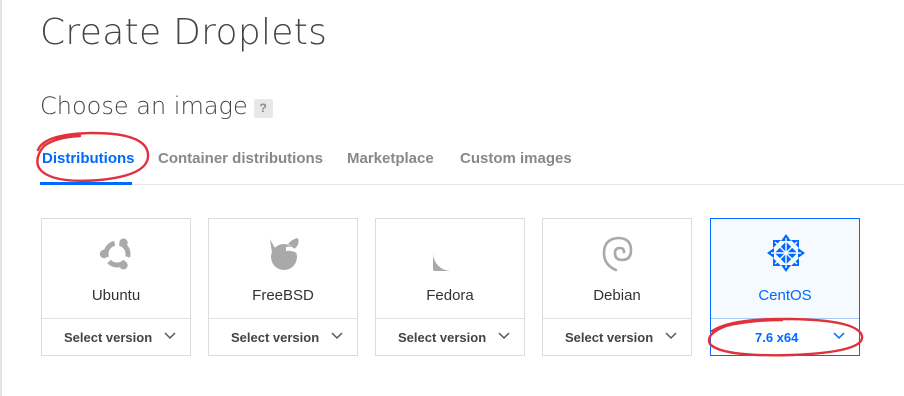  I want to click on tab-distributions: Distributions, so click(88, 158).